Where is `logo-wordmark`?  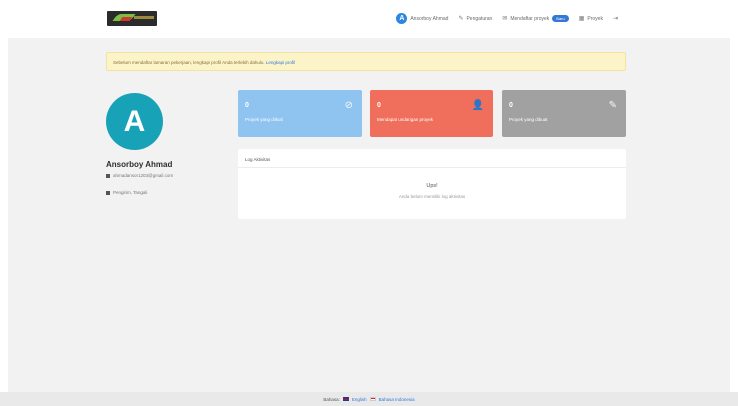 logo-wordmark is located at coordinates (144, 17).